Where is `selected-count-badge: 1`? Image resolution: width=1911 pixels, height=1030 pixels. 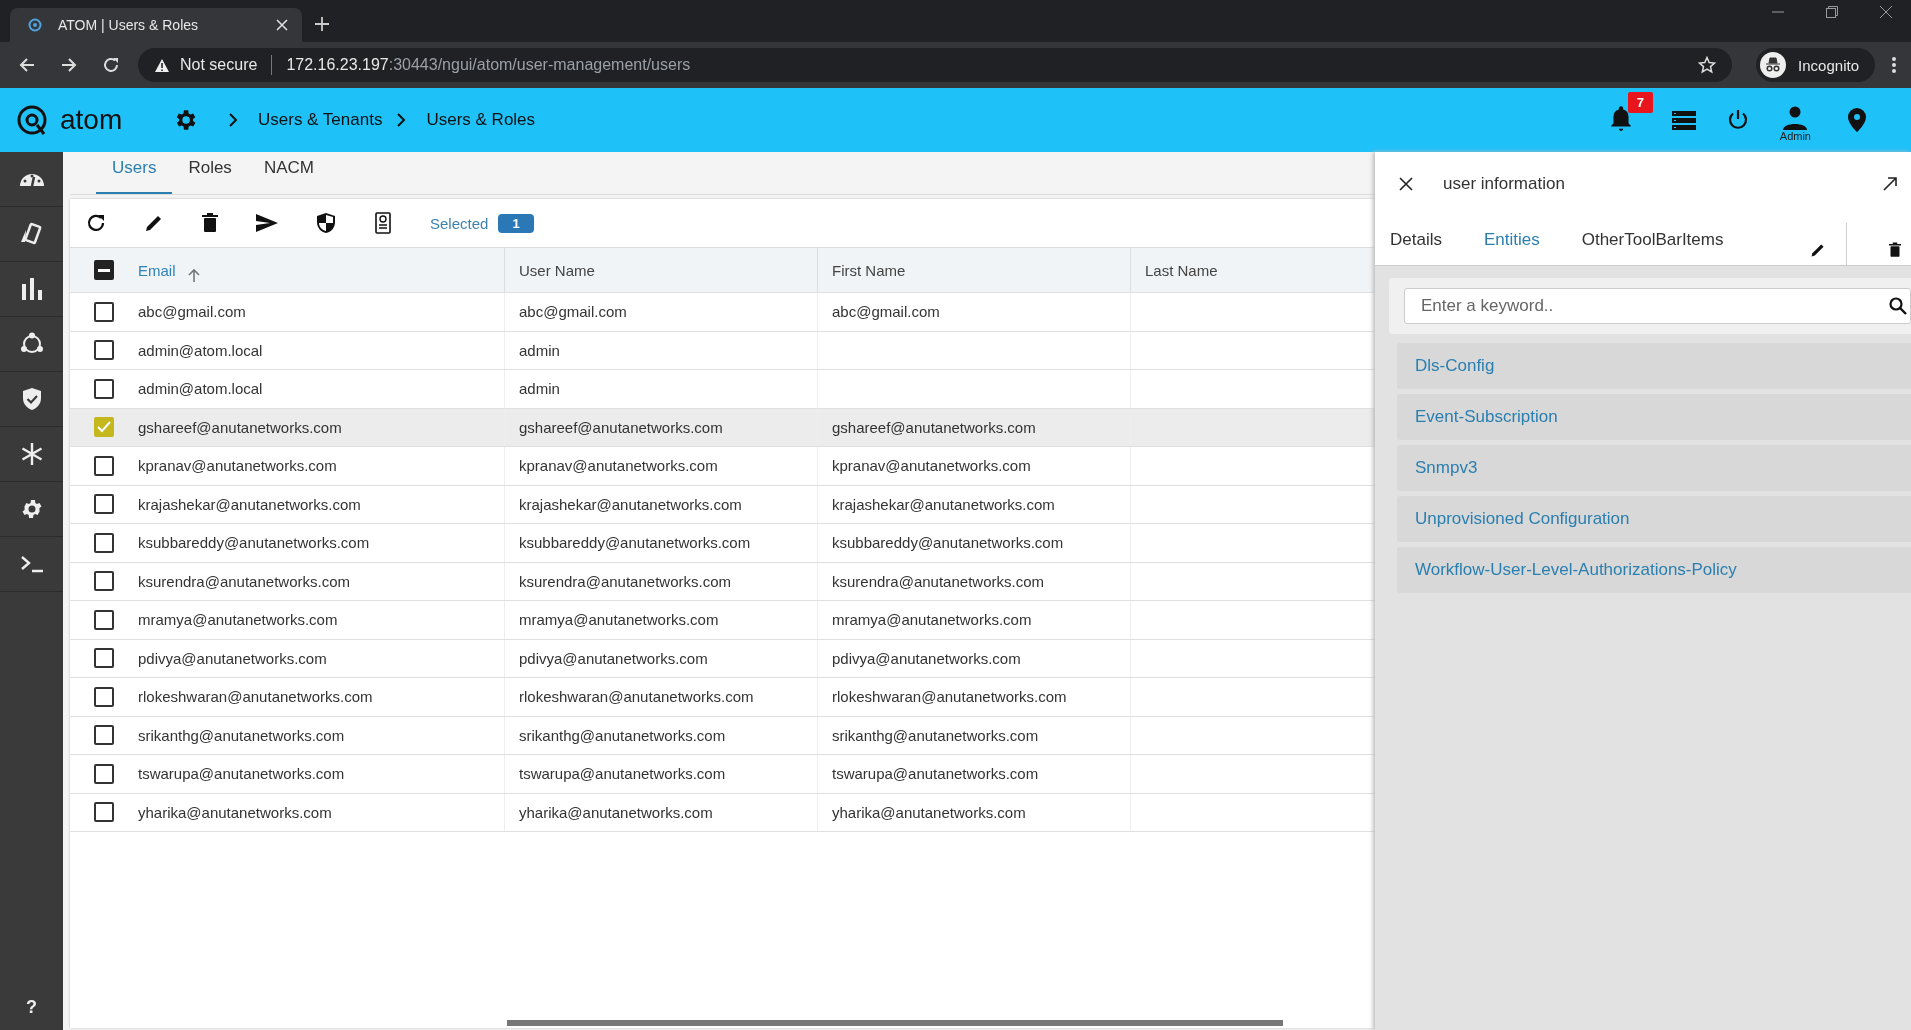 selected-count-badge: 1 is located at coordinates (516, 223).